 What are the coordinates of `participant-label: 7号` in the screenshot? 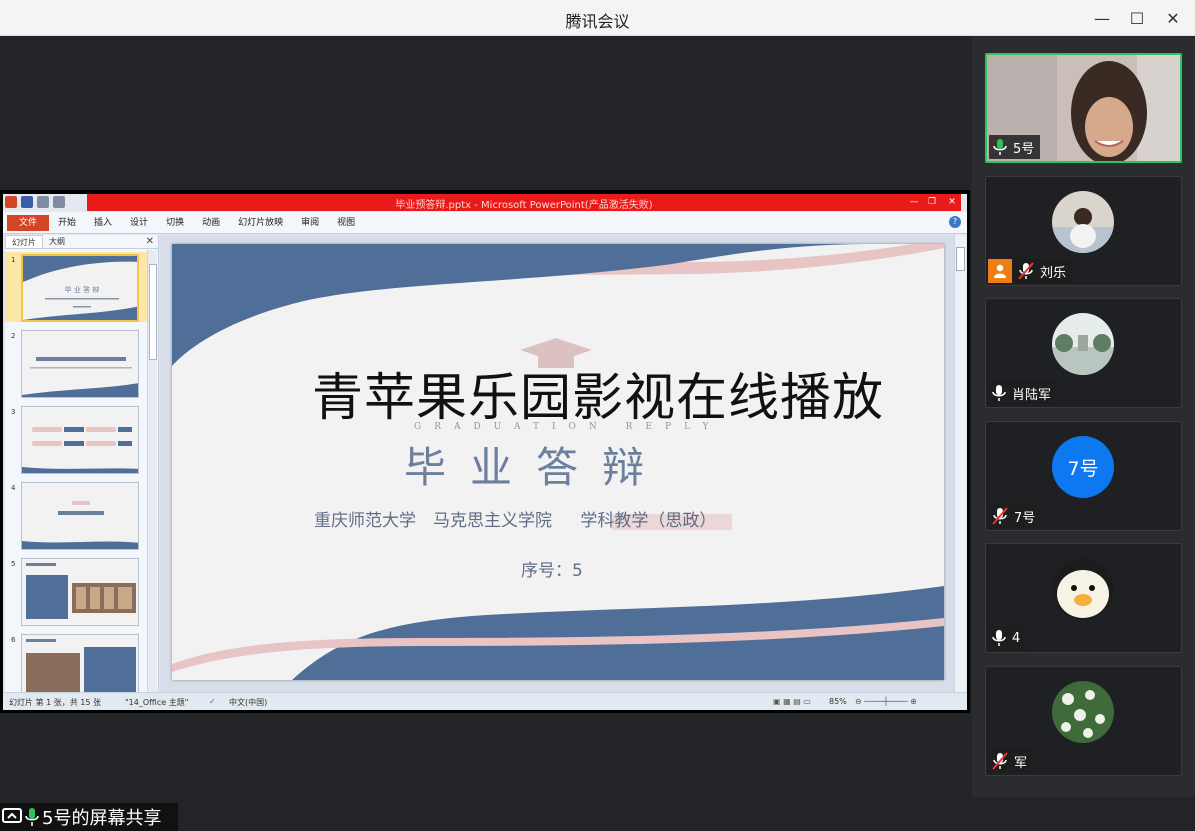 It's located at (1015, 516).